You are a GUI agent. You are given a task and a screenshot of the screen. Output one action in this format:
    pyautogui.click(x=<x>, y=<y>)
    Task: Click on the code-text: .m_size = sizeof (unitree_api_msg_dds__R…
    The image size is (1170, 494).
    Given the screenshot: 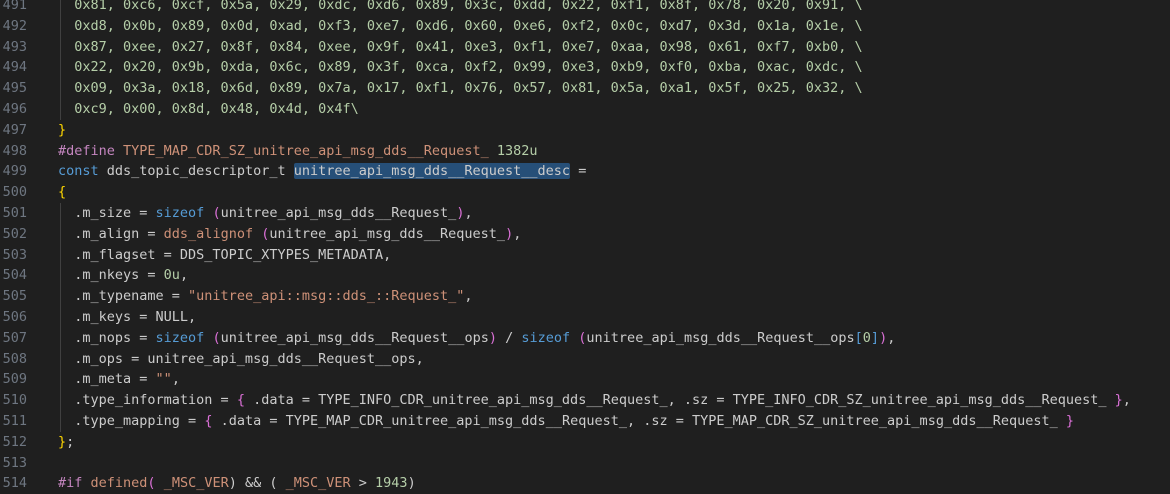 What is the action you would take?
    pyautogui.click(x=614, y=213)
    